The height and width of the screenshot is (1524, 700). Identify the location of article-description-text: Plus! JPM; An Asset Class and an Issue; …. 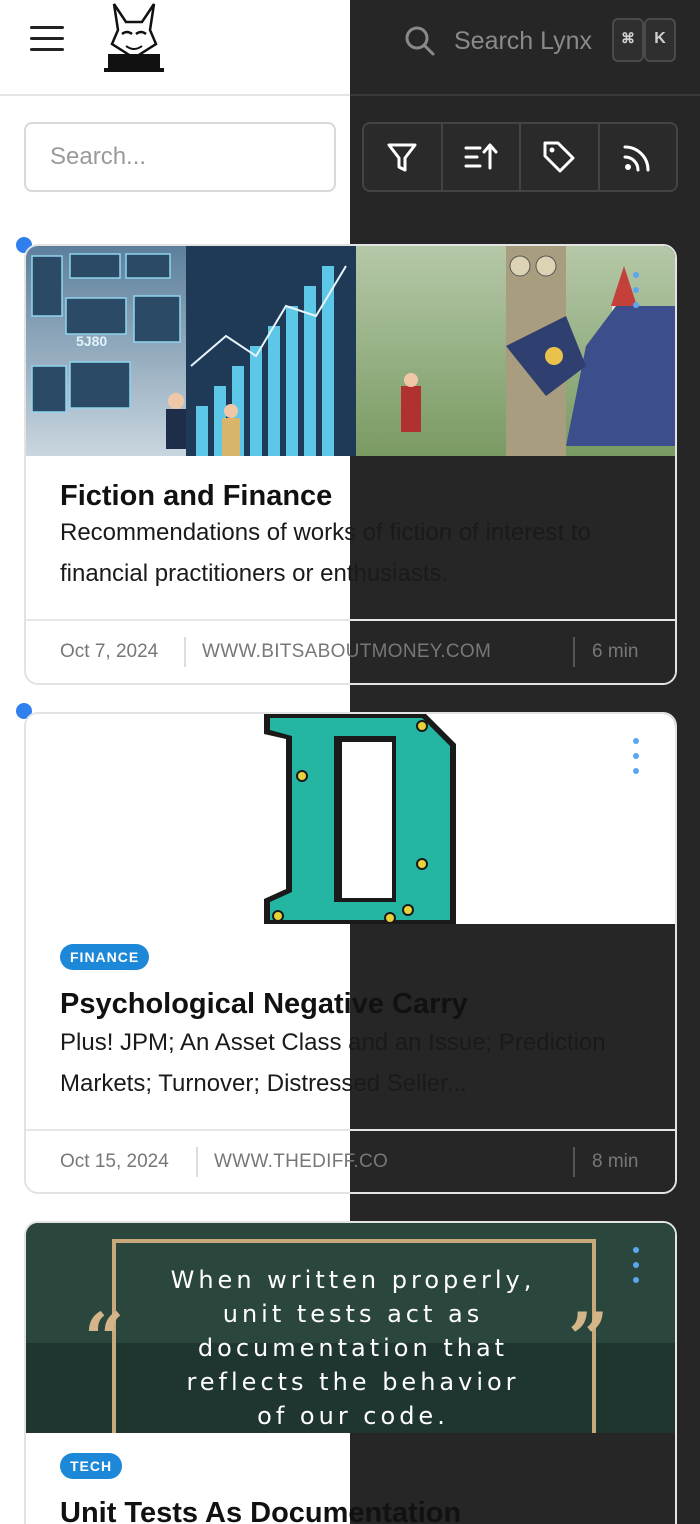
(333, 1063).